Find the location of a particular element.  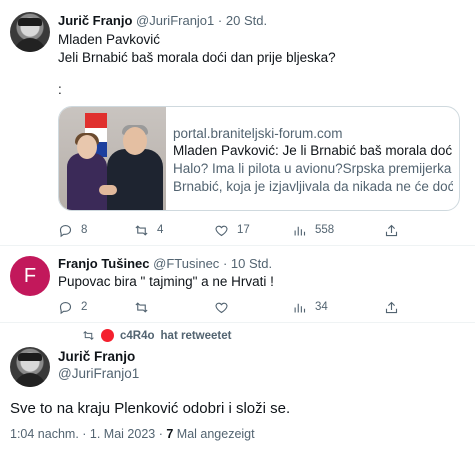

view-label: Mal angezeigt is located at coordinates (215, 434).